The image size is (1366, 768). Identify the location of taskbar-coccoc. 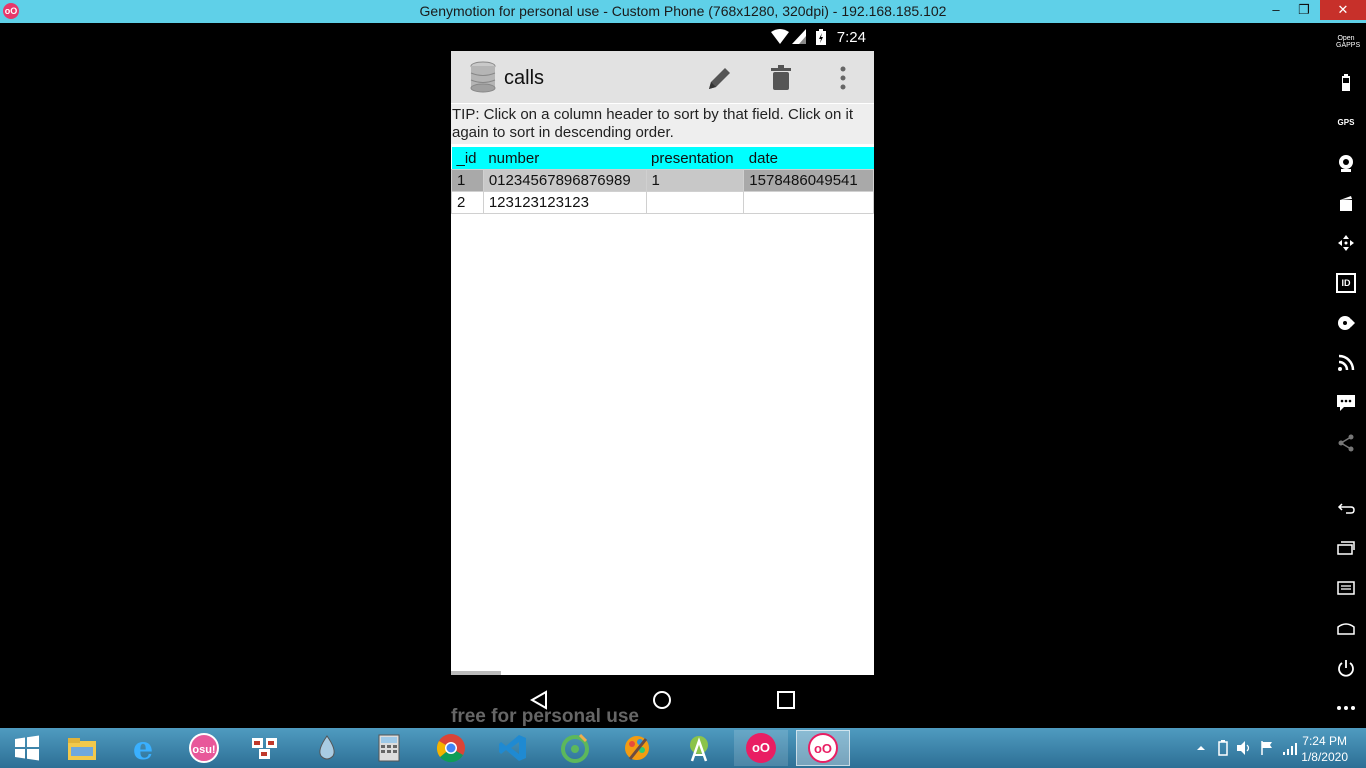
(575, 748).